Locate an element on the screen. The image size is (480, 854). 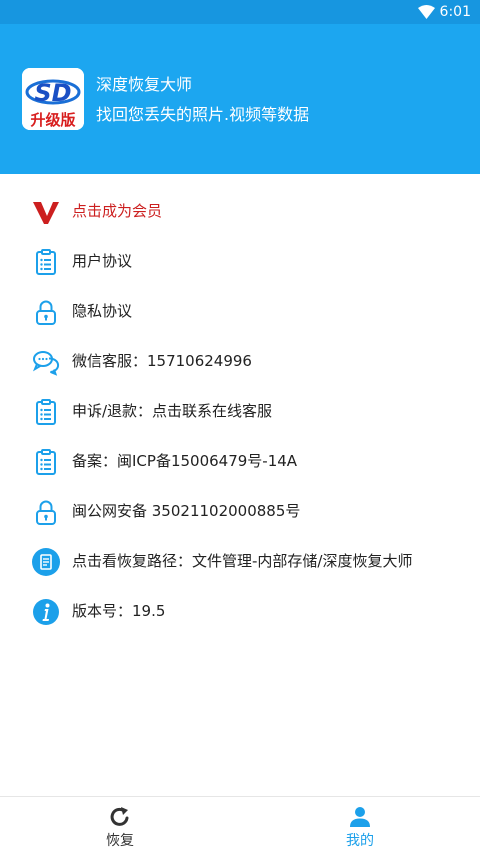
app-name: 深度恢复大师 is located at coordinates (144, 84).